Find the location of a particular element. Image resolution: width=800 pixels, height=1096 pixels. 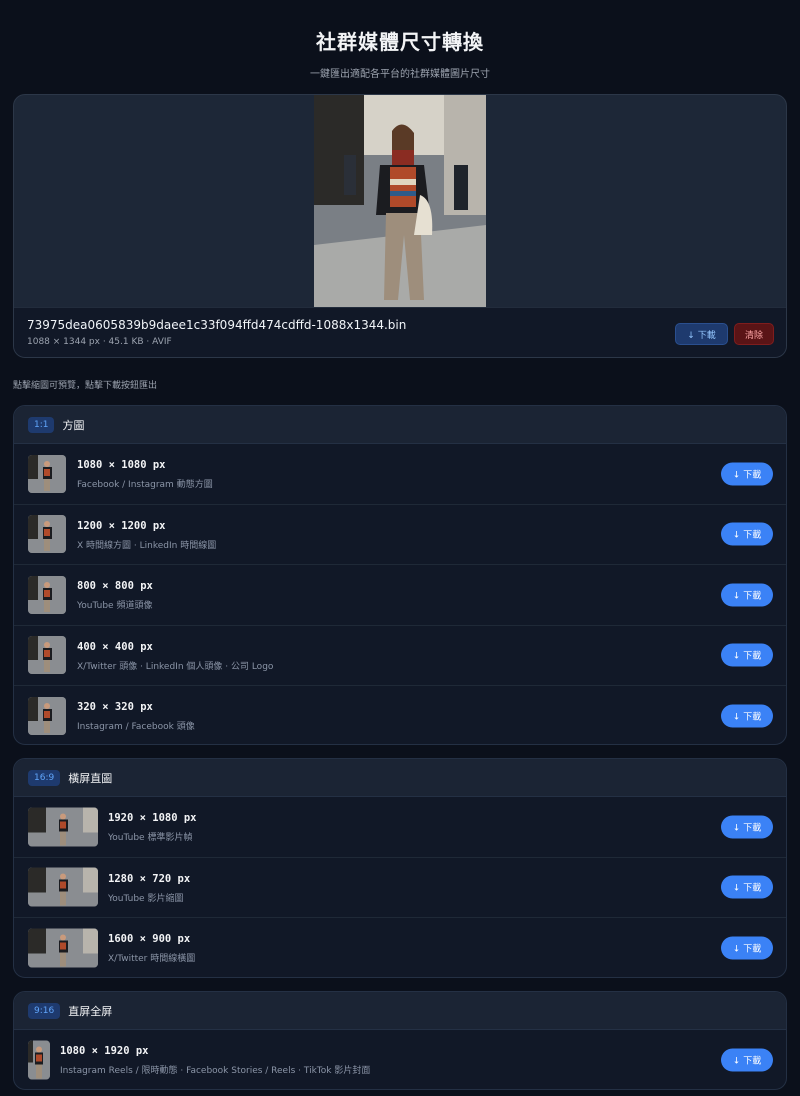

group-title: 方圖 is located at coordinates (73, 425).